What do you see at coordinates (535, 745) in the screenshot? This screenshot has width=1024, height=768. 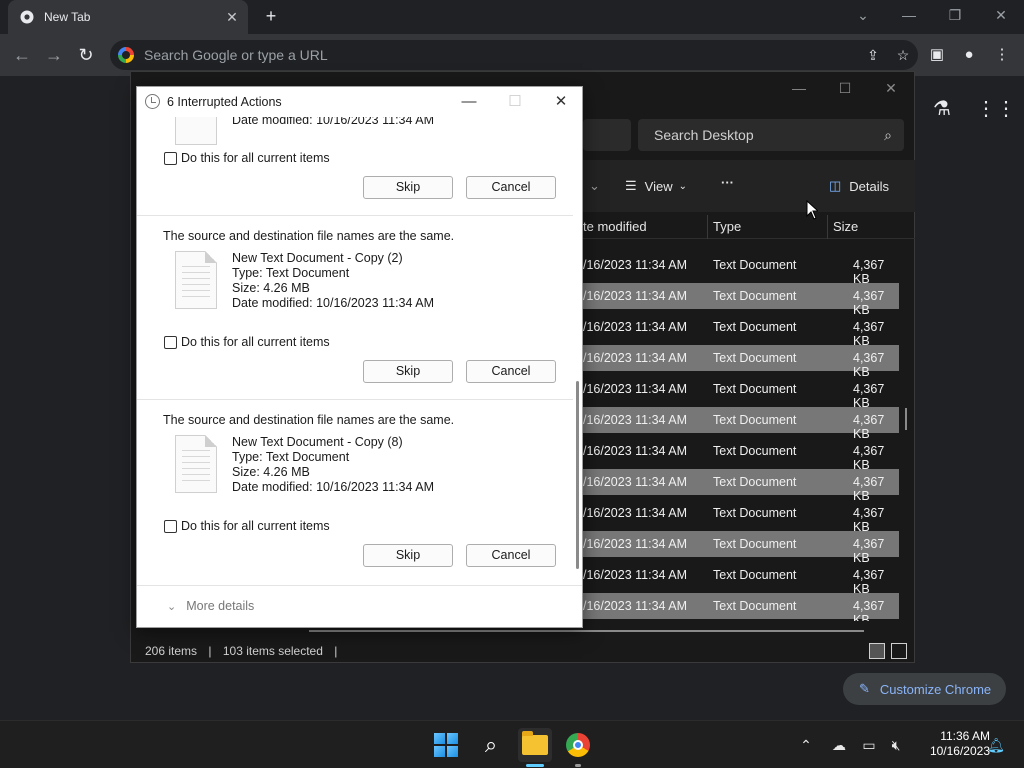 I see `file-explorer-taskbar-button` at bounding box center [535, 745].